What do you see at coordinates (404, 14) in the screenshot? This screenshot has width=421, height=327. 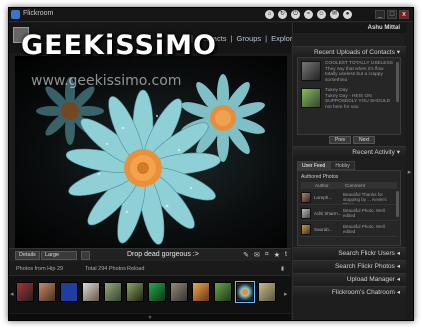 I see `close-button: x` at bounding box center [404, 14].